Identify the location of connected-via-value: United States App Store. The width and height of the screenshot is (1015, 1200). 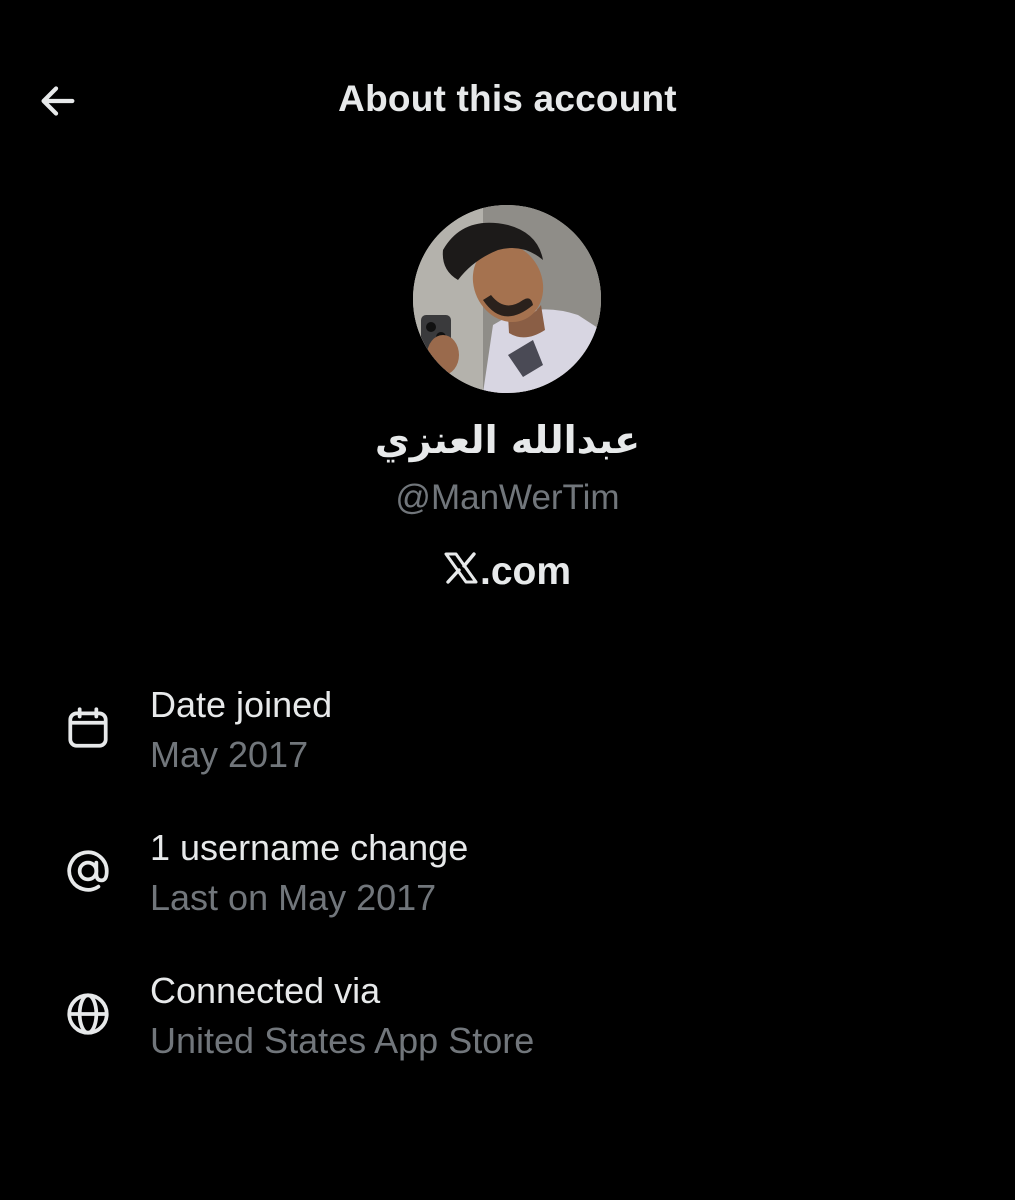
(342, 1040).